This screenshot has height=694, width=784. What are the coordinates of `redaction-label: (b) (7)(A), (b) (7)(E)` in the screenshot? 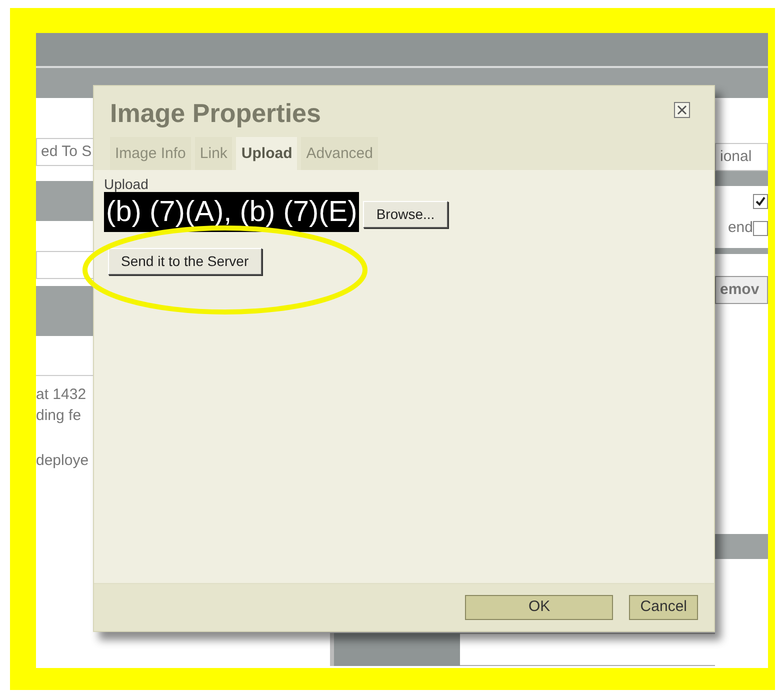 It's located at (232, 212).